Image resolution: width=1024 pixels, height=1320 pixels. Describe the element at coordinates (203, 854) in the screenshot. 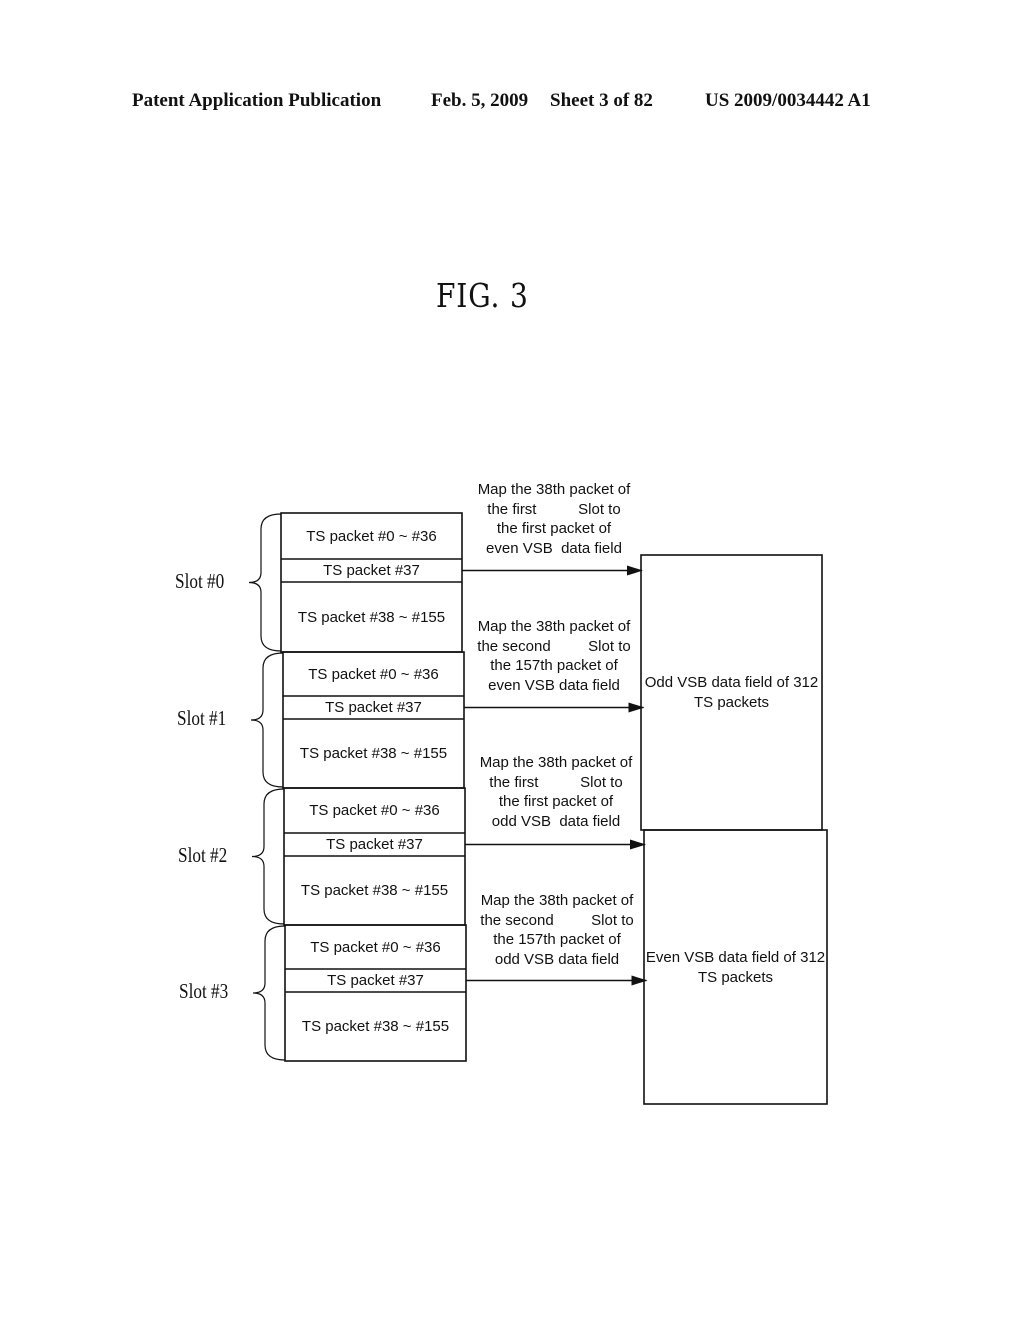

I see `slot-label: Slot #2` at that location.